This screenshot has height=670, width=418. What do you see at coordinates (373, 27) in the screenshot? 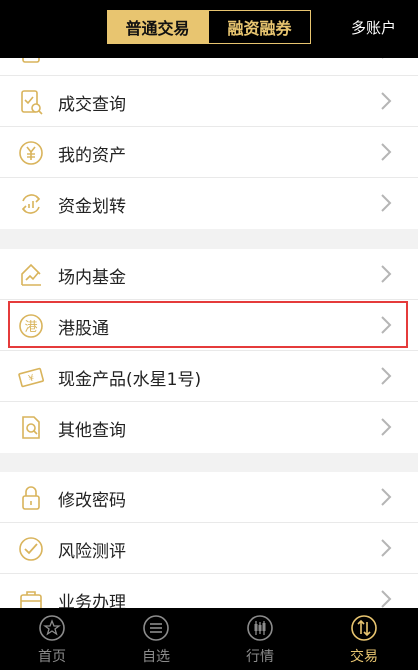
I see `multi-account-button: 多账户` at bounding box center [373, 27].